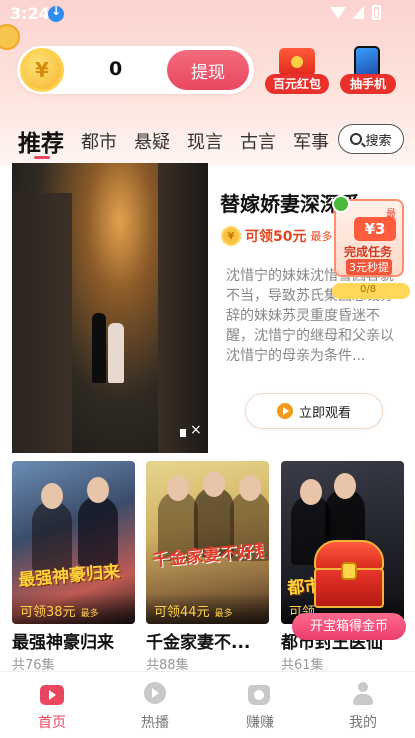 This screenshot has width=415, height=738. I want to click on hot-play-icon, so click(155, 693).